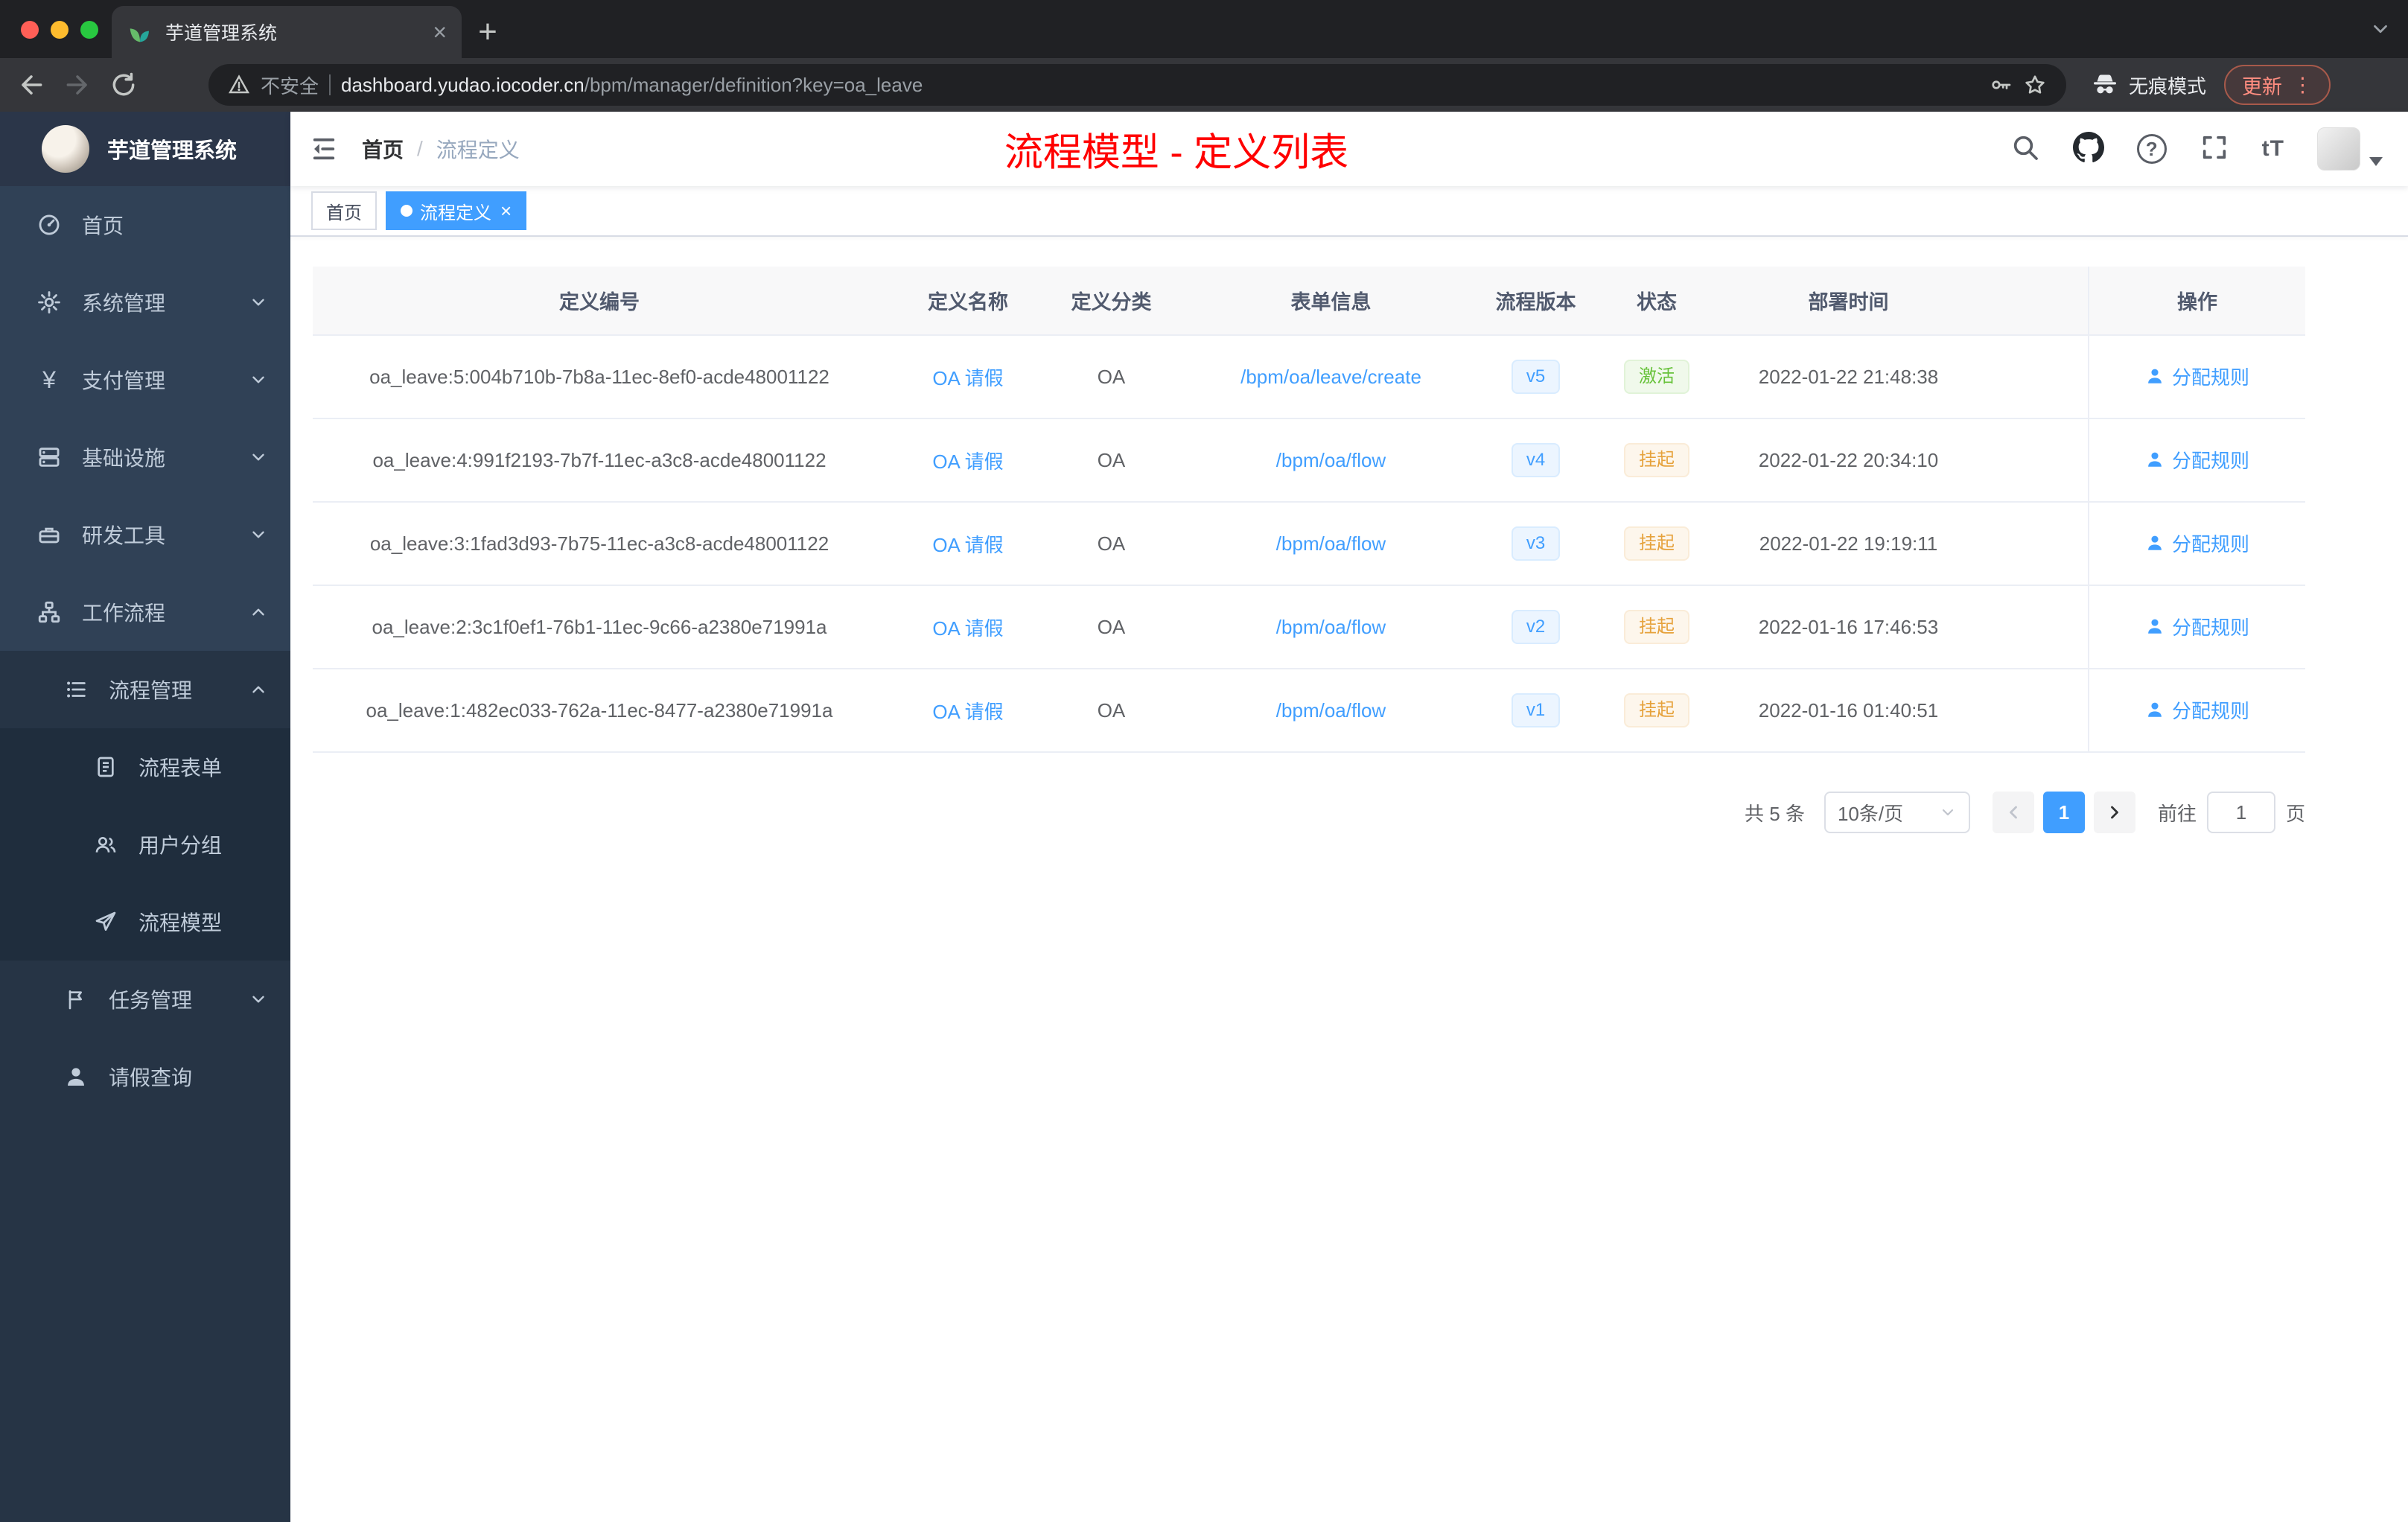 The height and width of the screenshot is (1522, 2408). Describe the element at coordinates (124, 303) in the screenshot. I see `sidebar-item-label: 系统管理` at that location.